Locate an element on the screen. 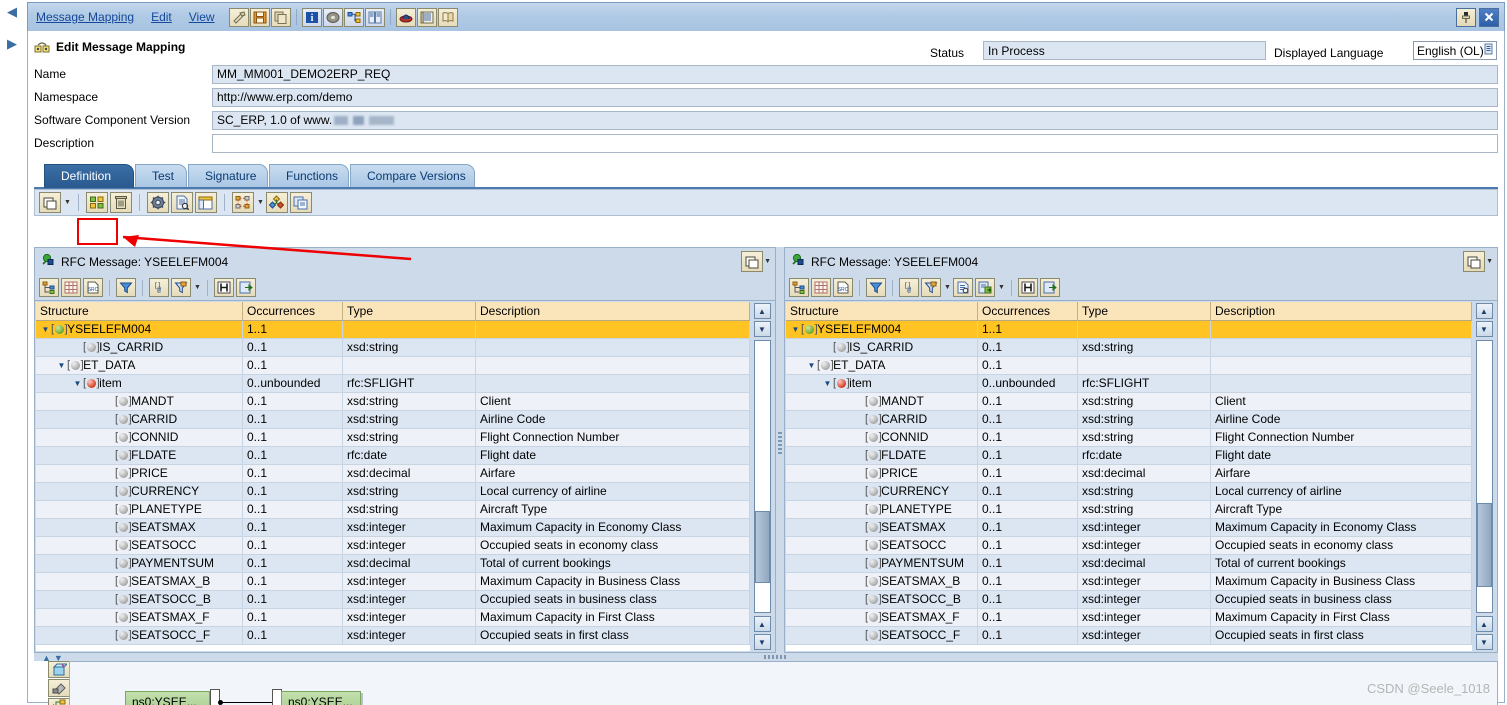 This screenshot has width=1507, height=705. show-structures-icon is located at coordinates (96, 202).